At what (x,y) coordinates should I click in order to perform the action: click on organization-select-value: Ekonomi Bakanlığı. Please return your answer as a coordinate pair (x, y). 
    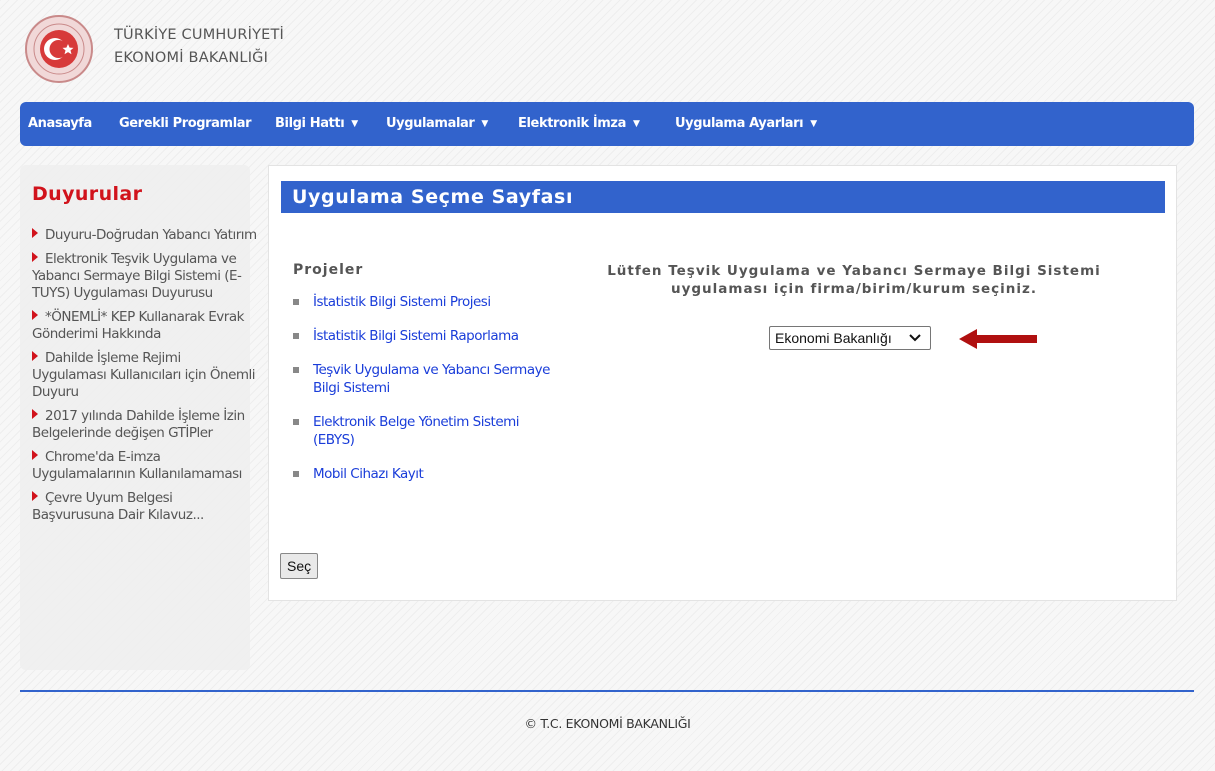
    Looking at the image, I should click on (833, 338).